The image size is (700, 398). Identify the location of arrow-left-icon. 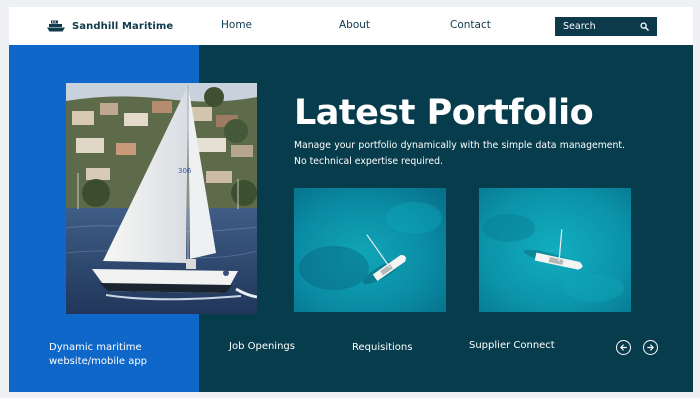
(623, 347).